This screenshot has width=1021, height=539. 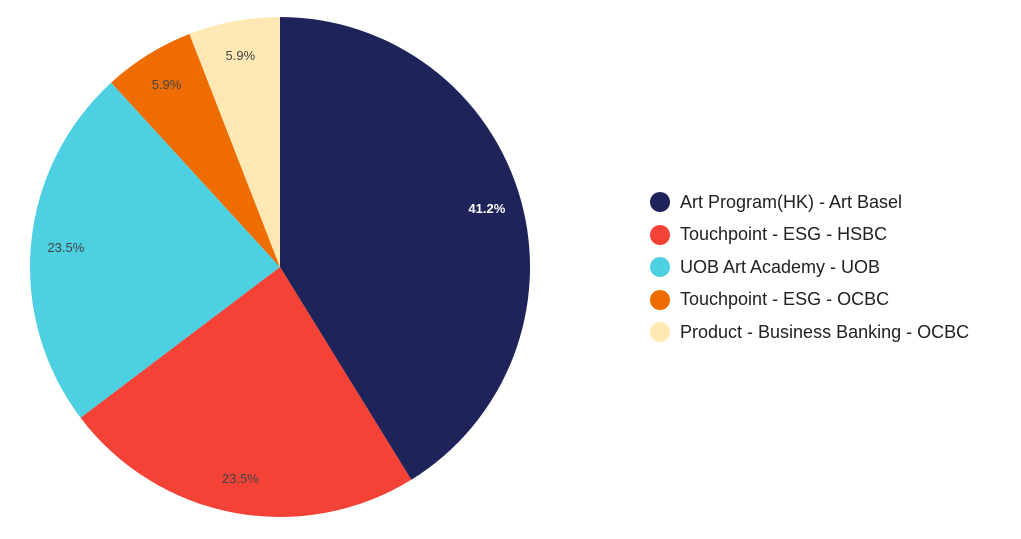 I want to click on legend-label: Touchpoint - ESG - OCBC, so click(x=785, y=299).